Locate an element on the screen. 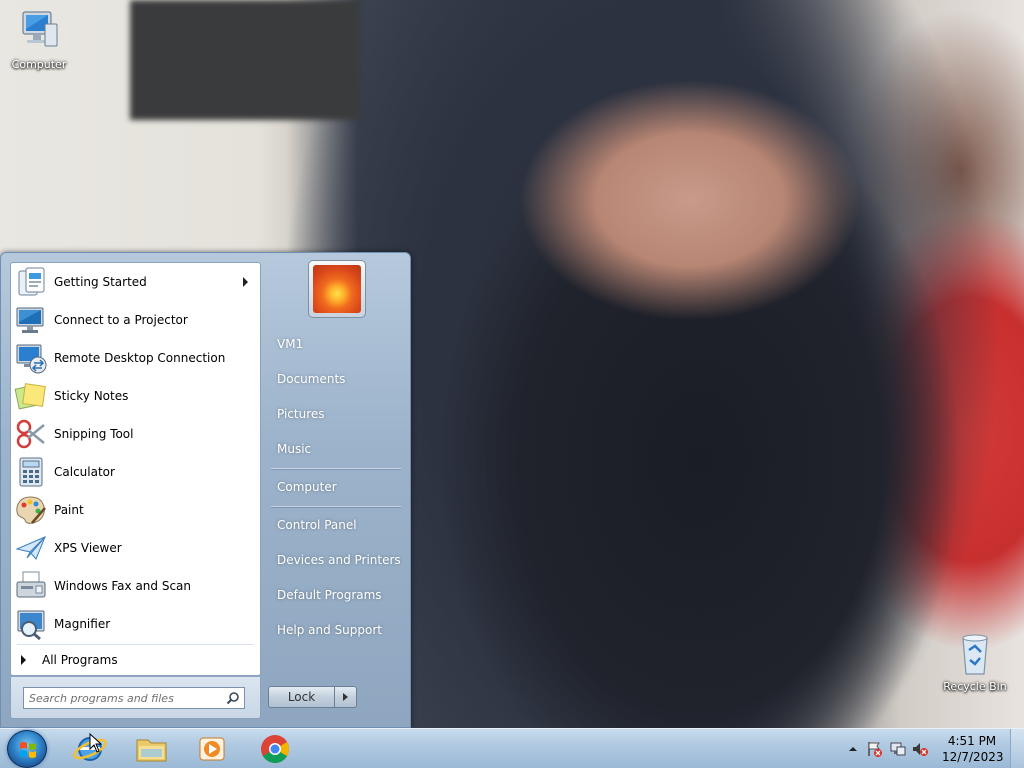 The width and height of the screenshot is (1024, 768). program-calculator: Calculator is located at coordinates (135, 472).